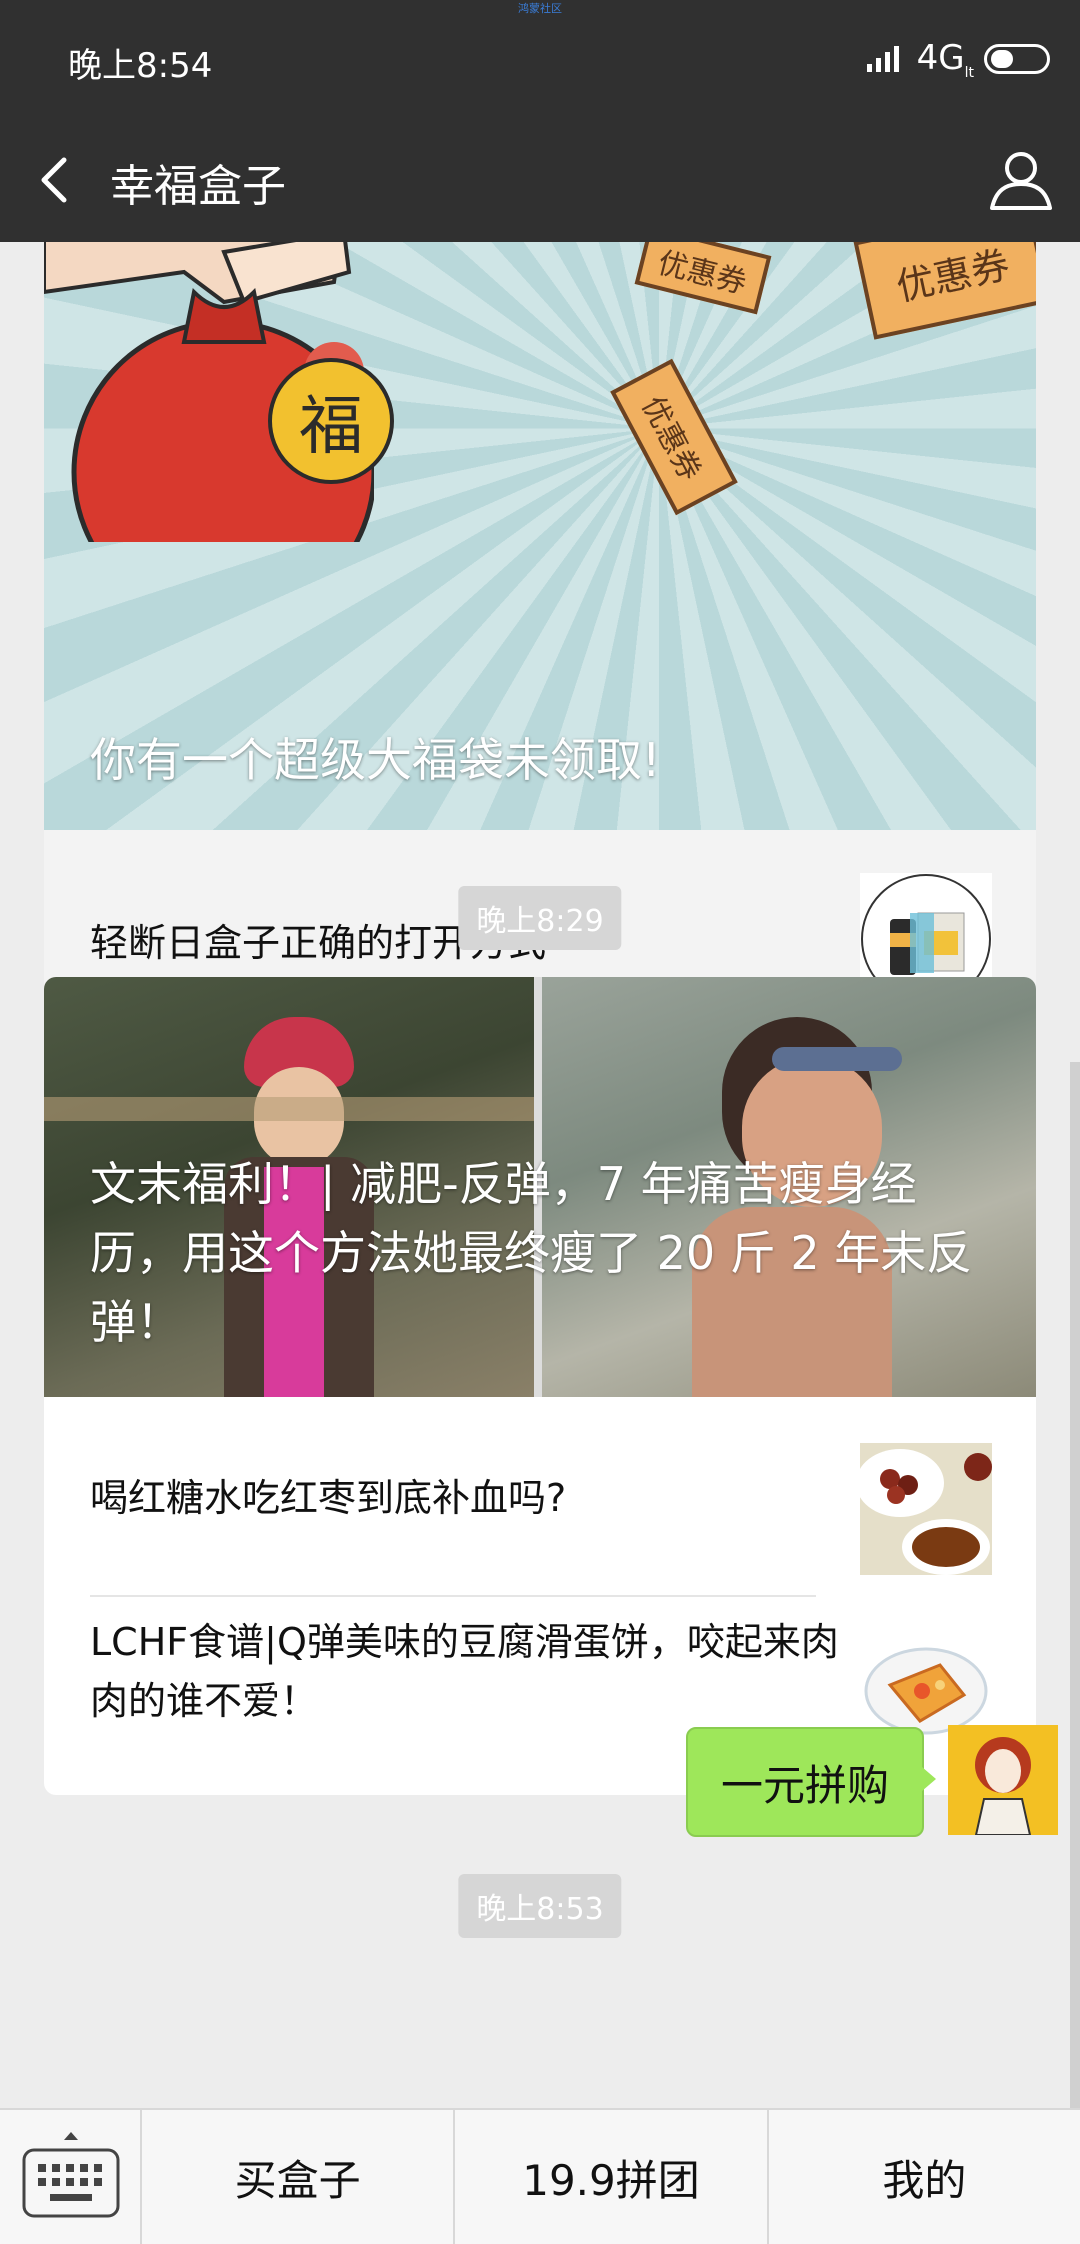 The image size is (1080, 2244). I want to click on battery-icon, so click(1017, 59).